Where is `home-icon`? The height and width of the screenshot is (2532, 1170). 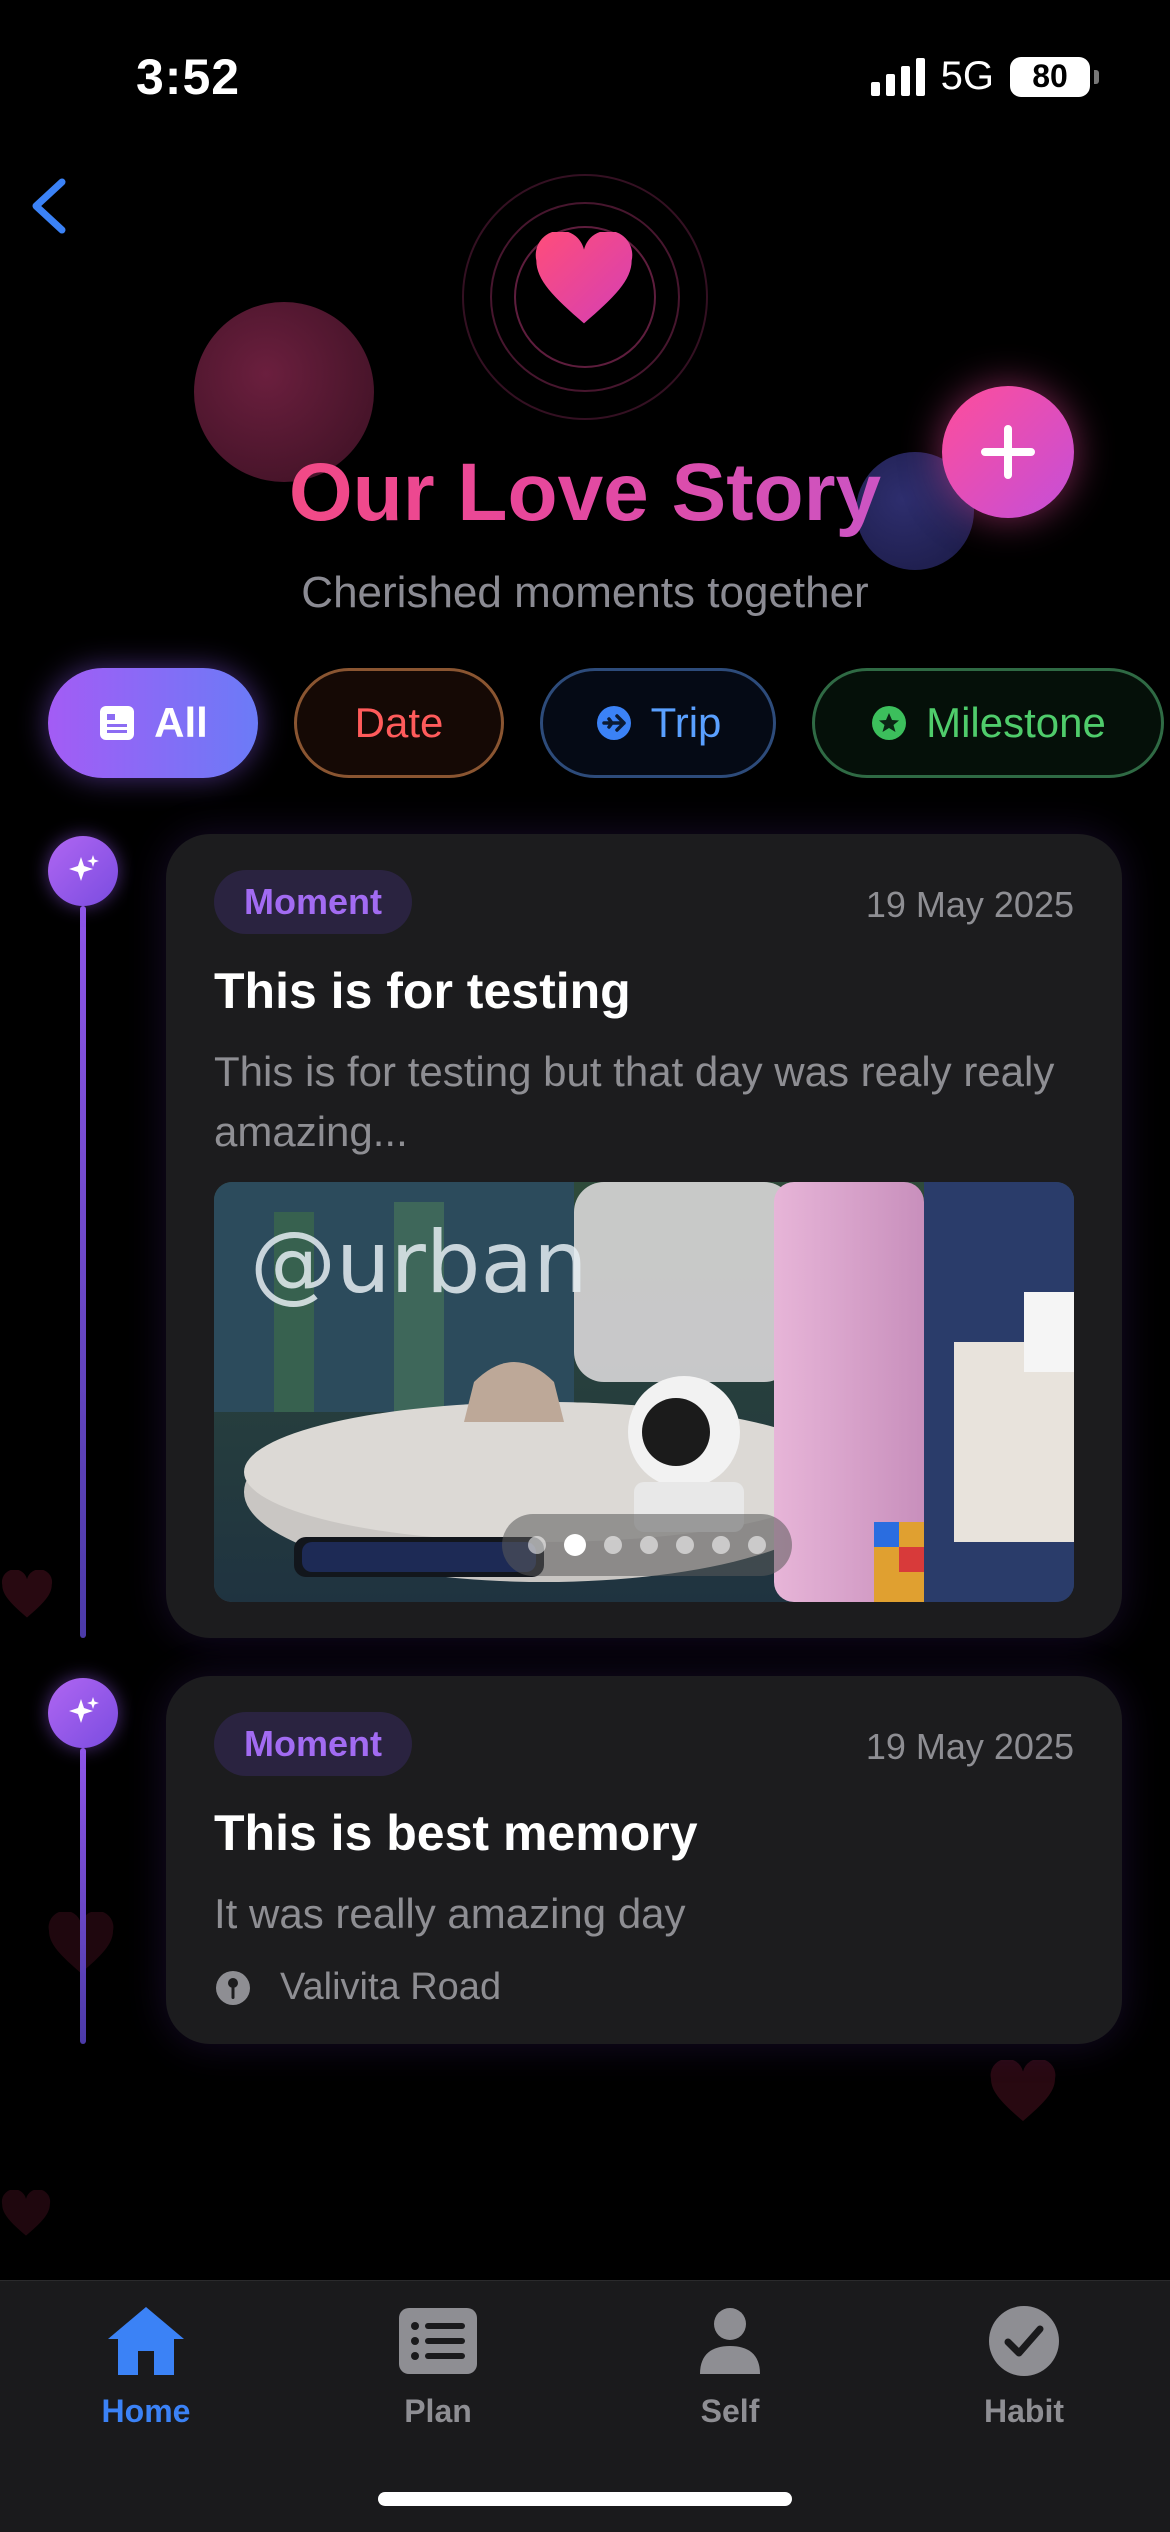 home-icon is located at coordinates (146, 2341).